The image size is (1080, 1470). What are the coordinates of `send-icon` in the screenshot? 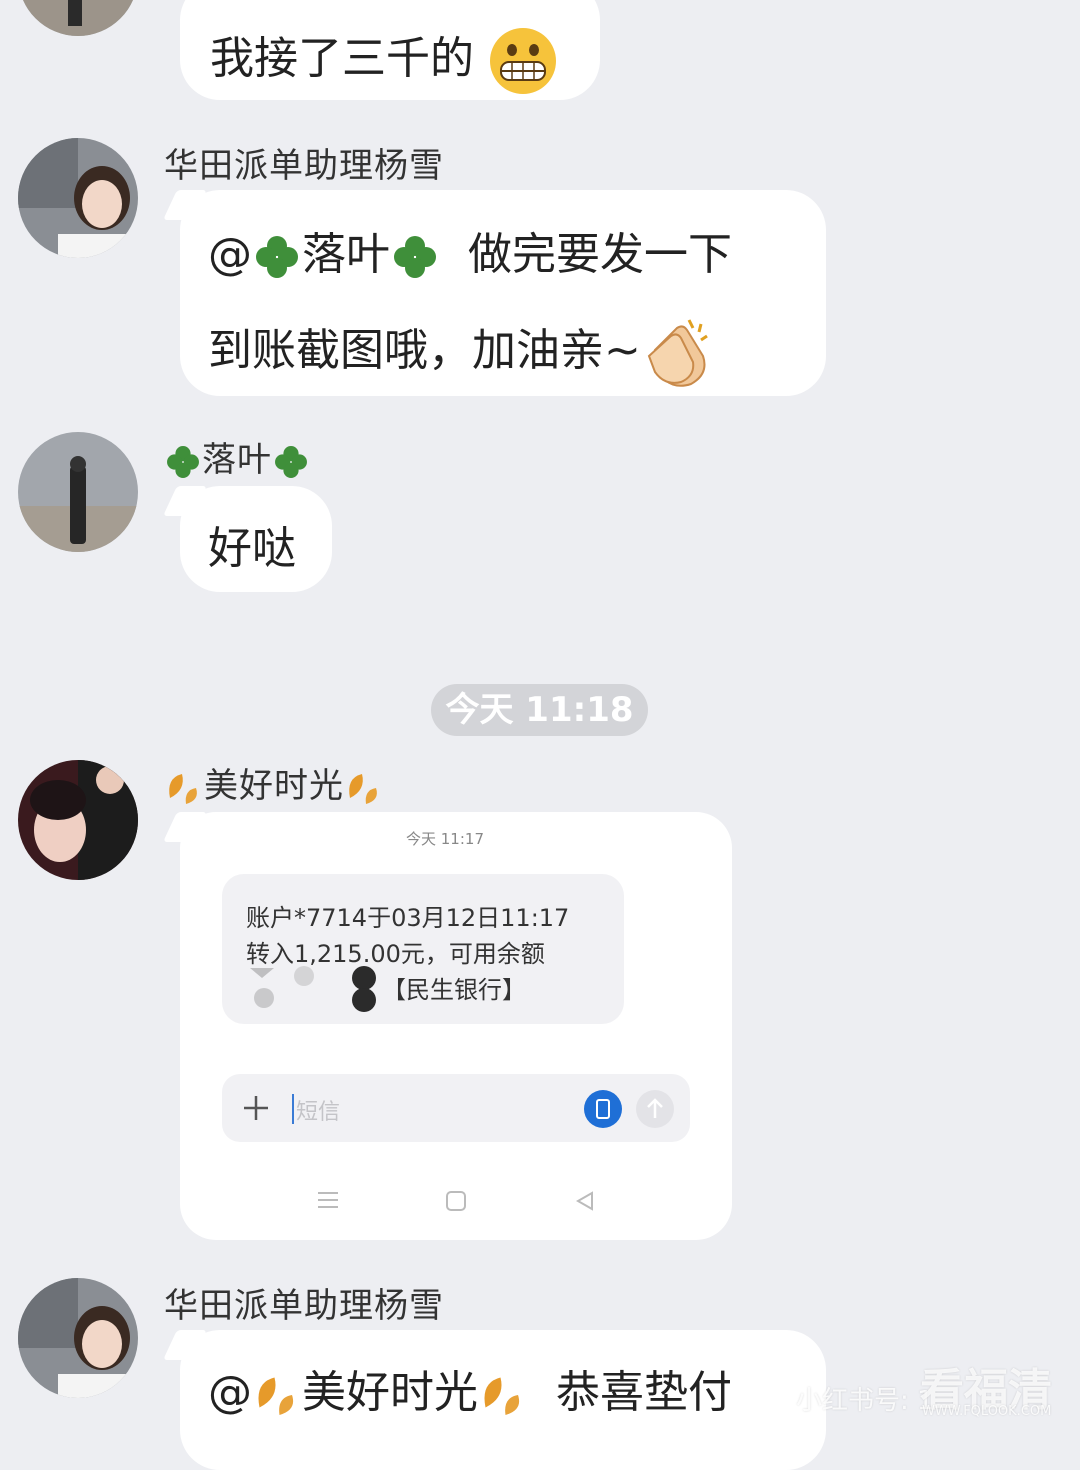 It's located at (655, 1109).